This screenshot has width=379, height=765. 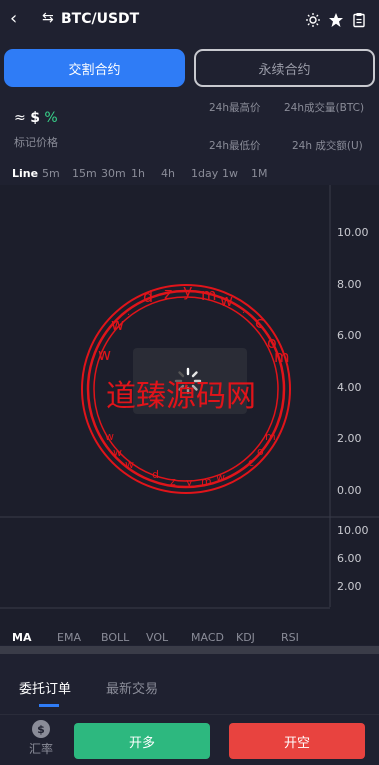 What do you see at coordinates (349, 335) in the screenshot?
I see `axis-label: 6.00` at bounding box center [349, 335].